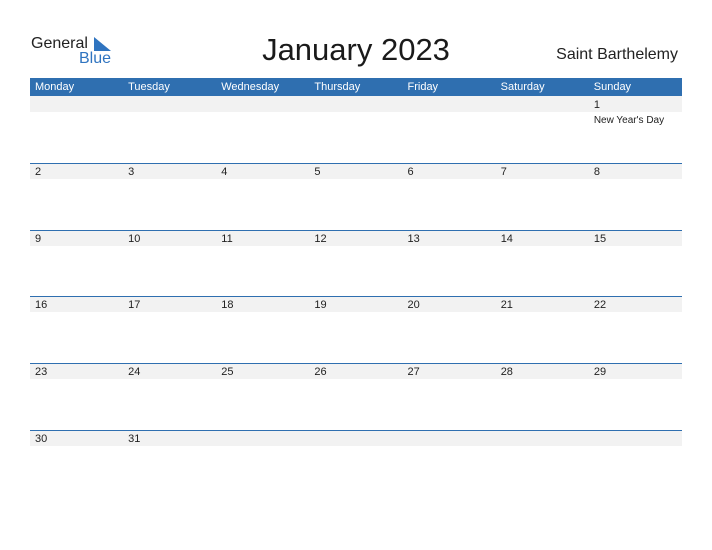 This screenshot has height=550, width=712. I want to click on day-cell: 11, so click(262, 263).